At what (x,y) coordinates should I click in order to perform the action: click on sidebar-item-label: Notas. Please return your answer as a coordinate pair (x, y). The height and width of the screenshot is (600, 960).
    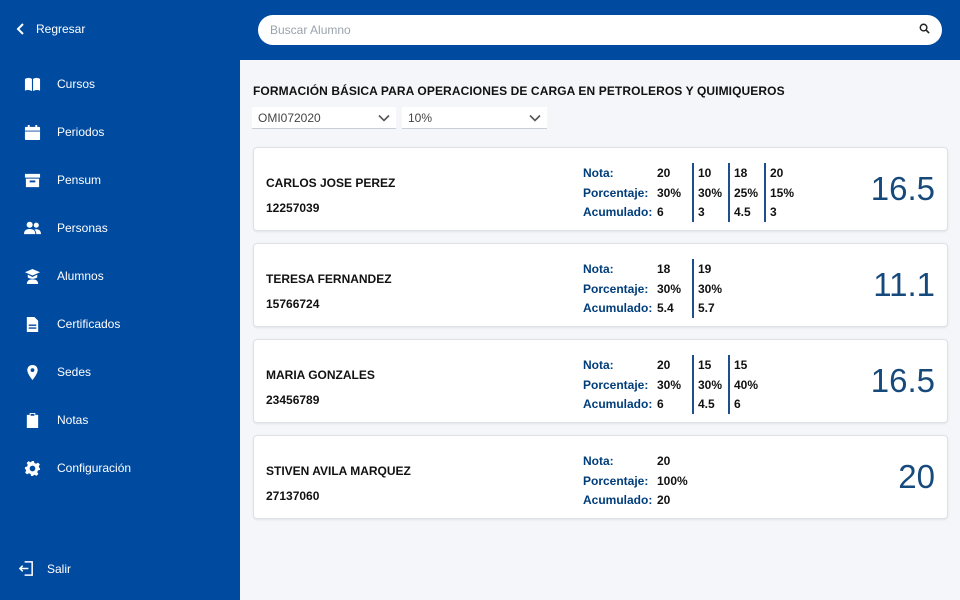
    Looking at the image, I should click on (73, 420).